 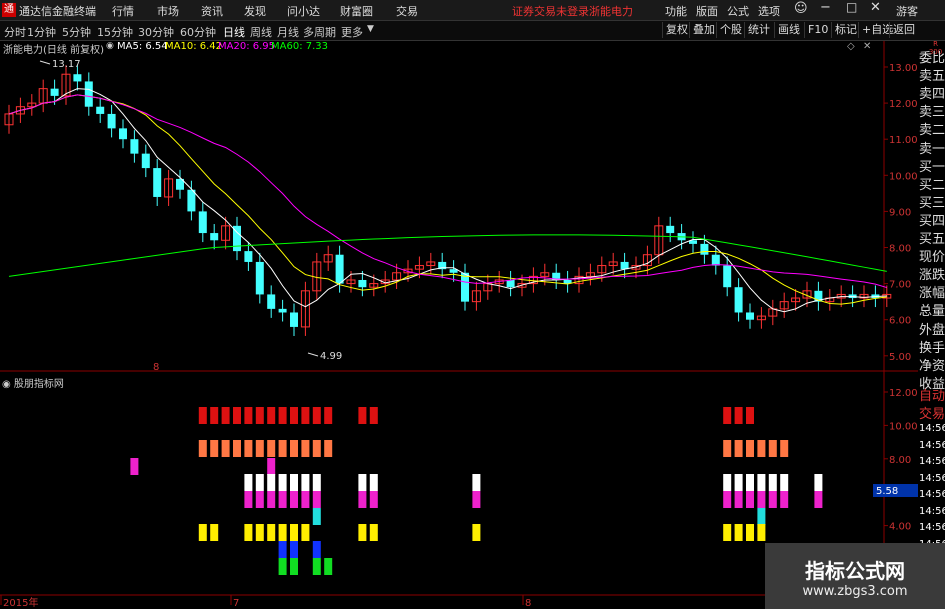 I want to click on close-icon: ✕, so click(x=875, y=7).